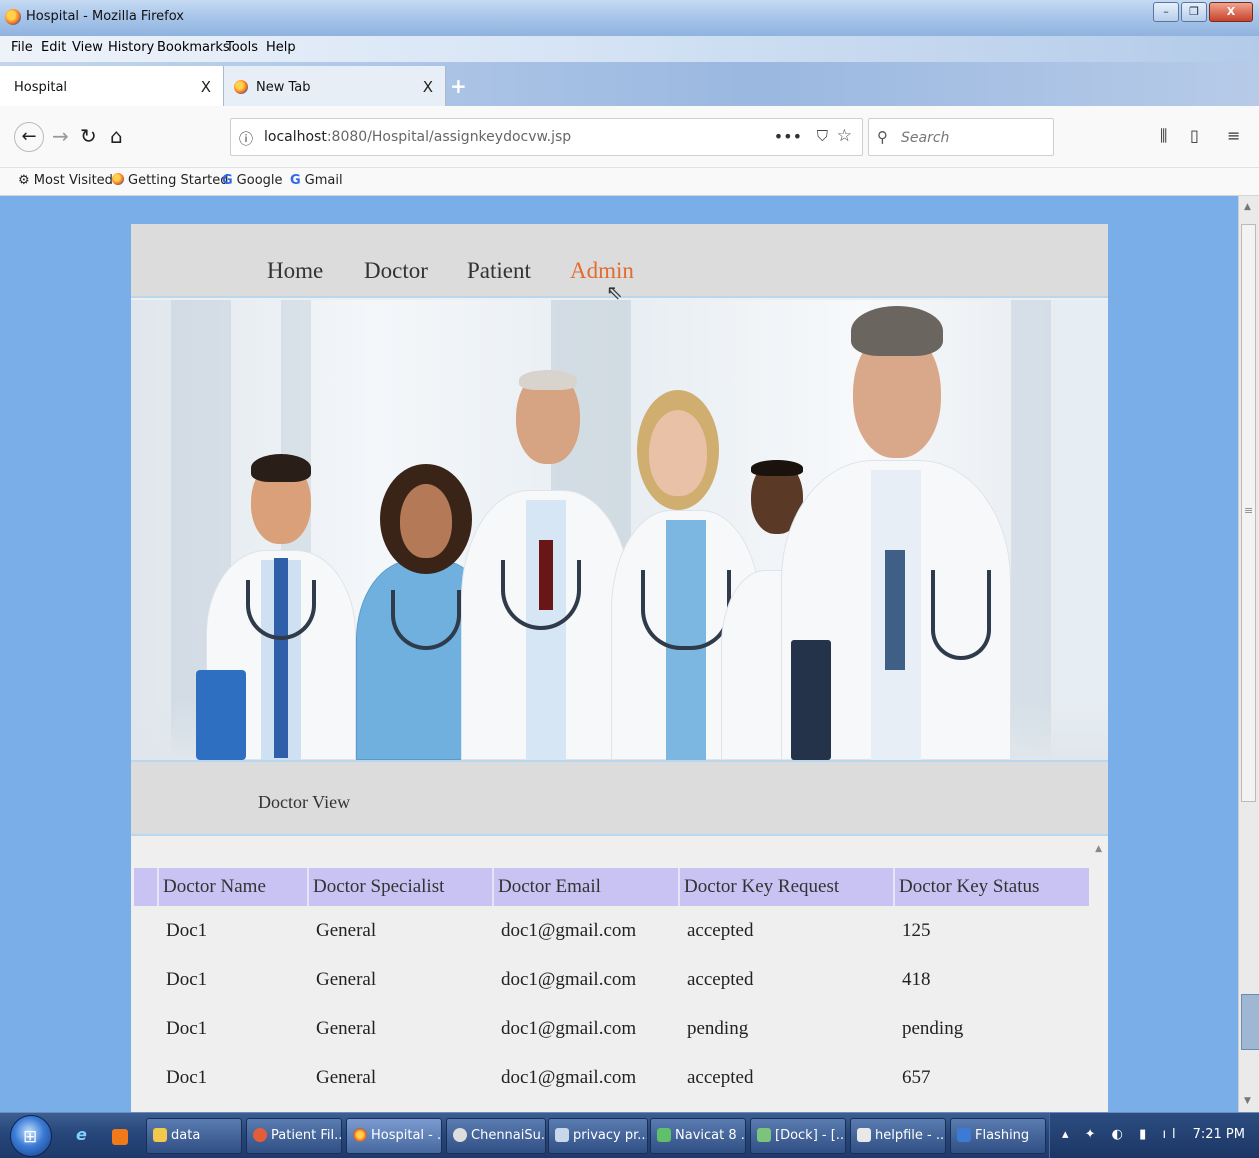  I want to click on library-icon: ⫼, so click(1163, 136).